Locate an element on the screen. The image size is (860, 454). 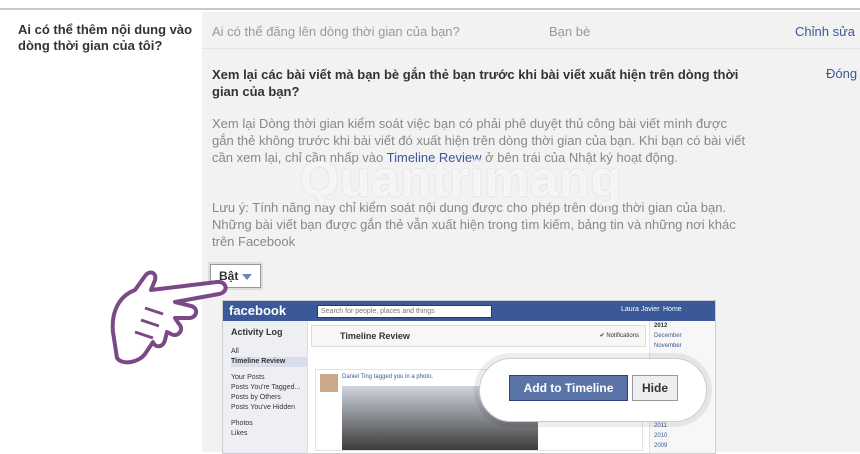
year-item: 2012 is located at coordinates (661, 326).